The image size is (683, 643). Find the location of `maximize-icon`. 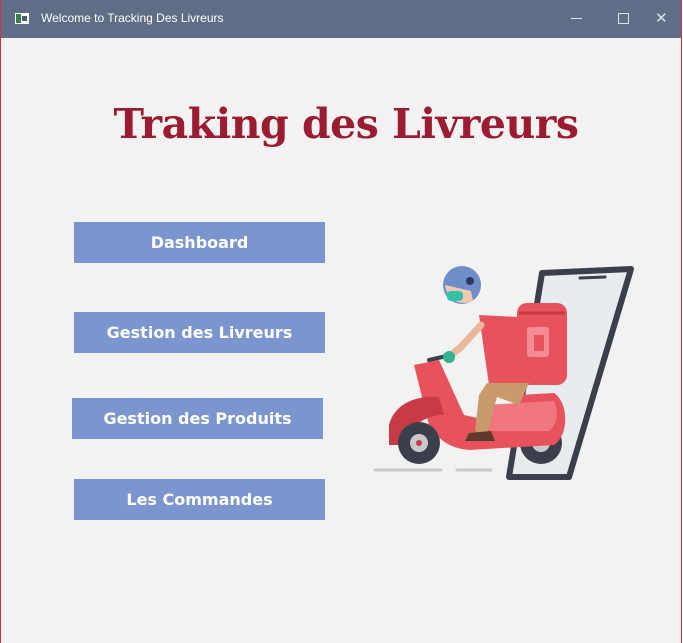

maximize-icon is located at coordinates (623, 18).